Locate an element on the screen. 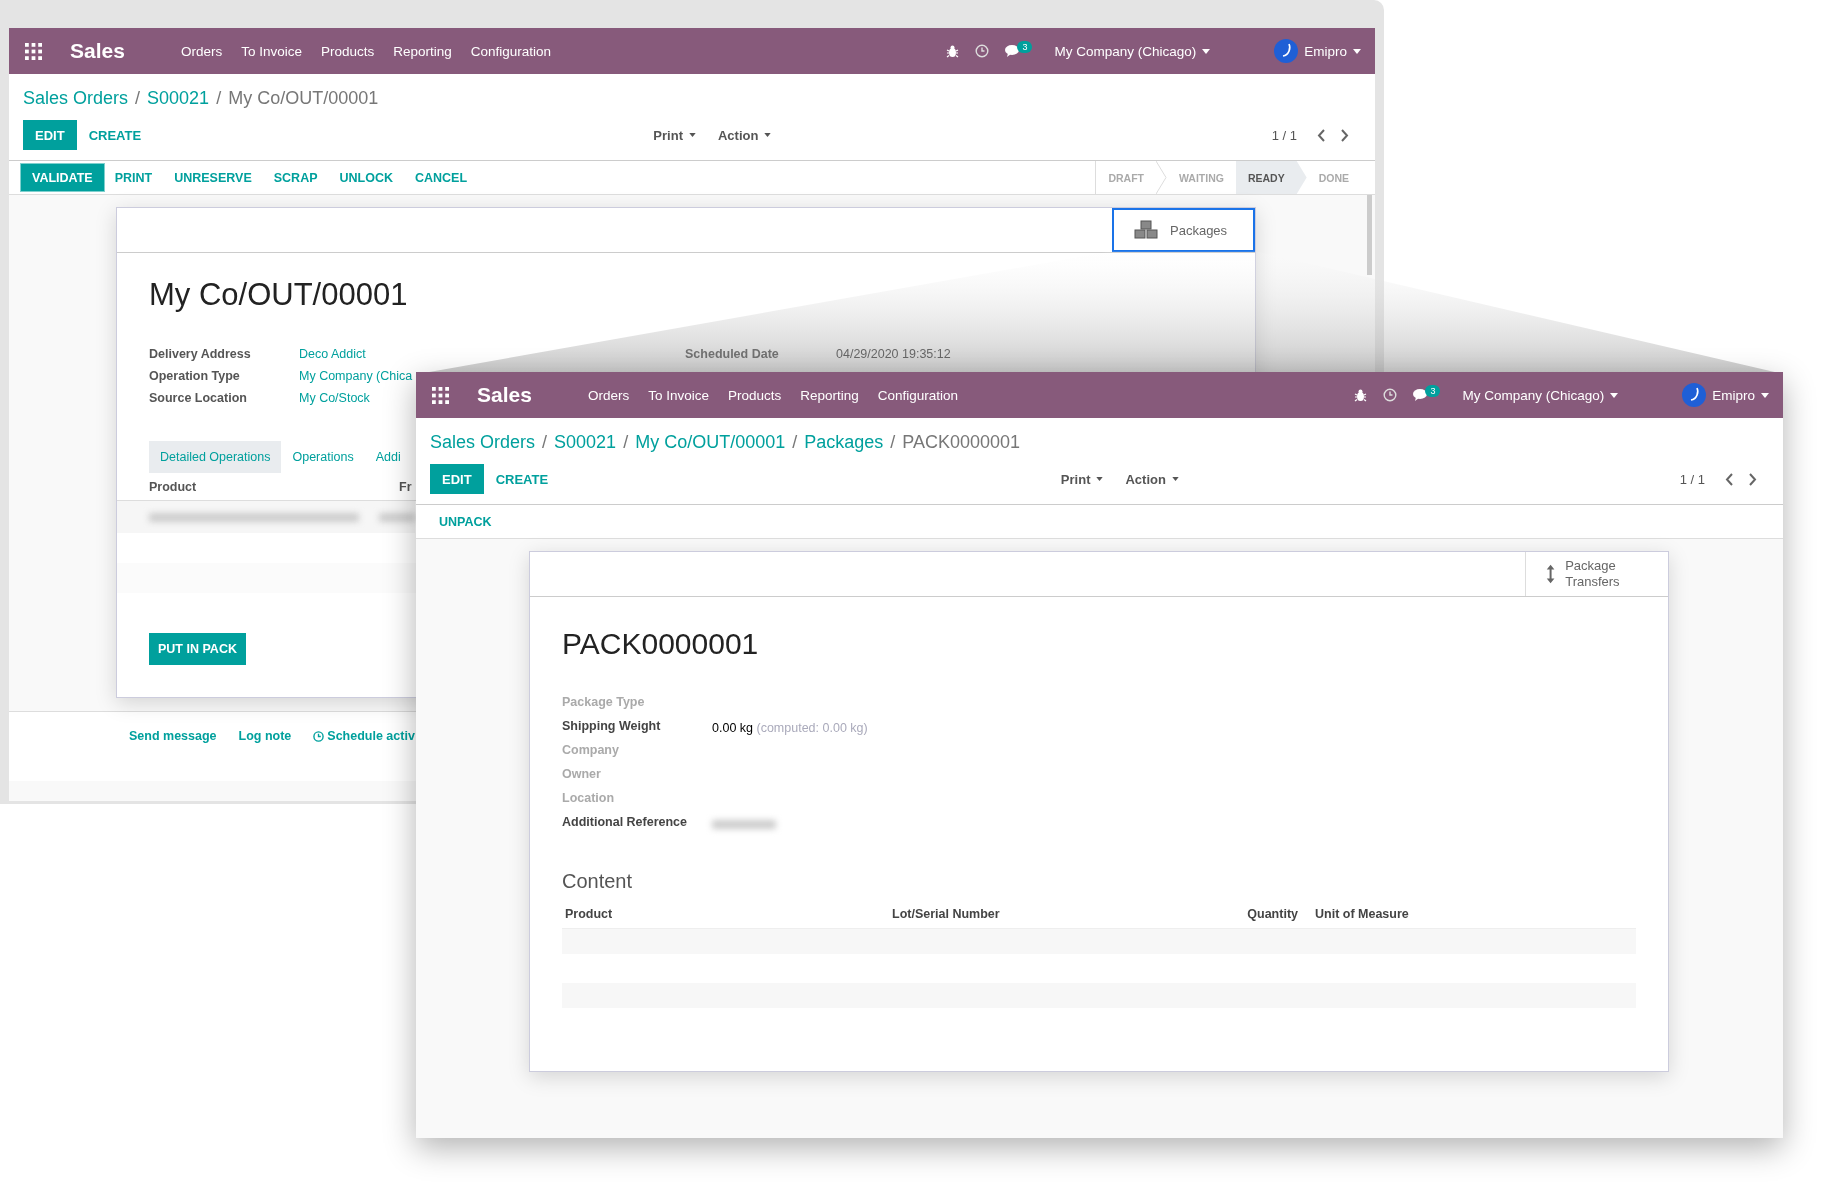 Image resolution: width=1821 pixels, height=1186 pixels. status-step: READY is located at coordinates (1271, 177).